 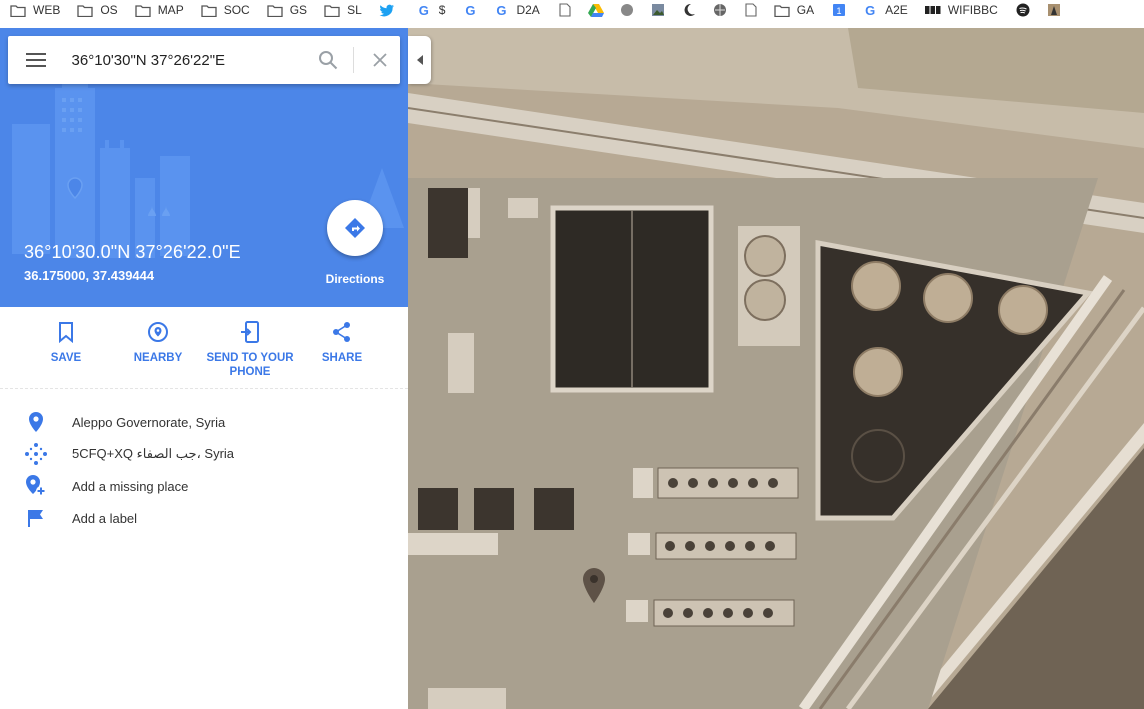 I want to click on location-pin-icon, so click(x=36, y=422).